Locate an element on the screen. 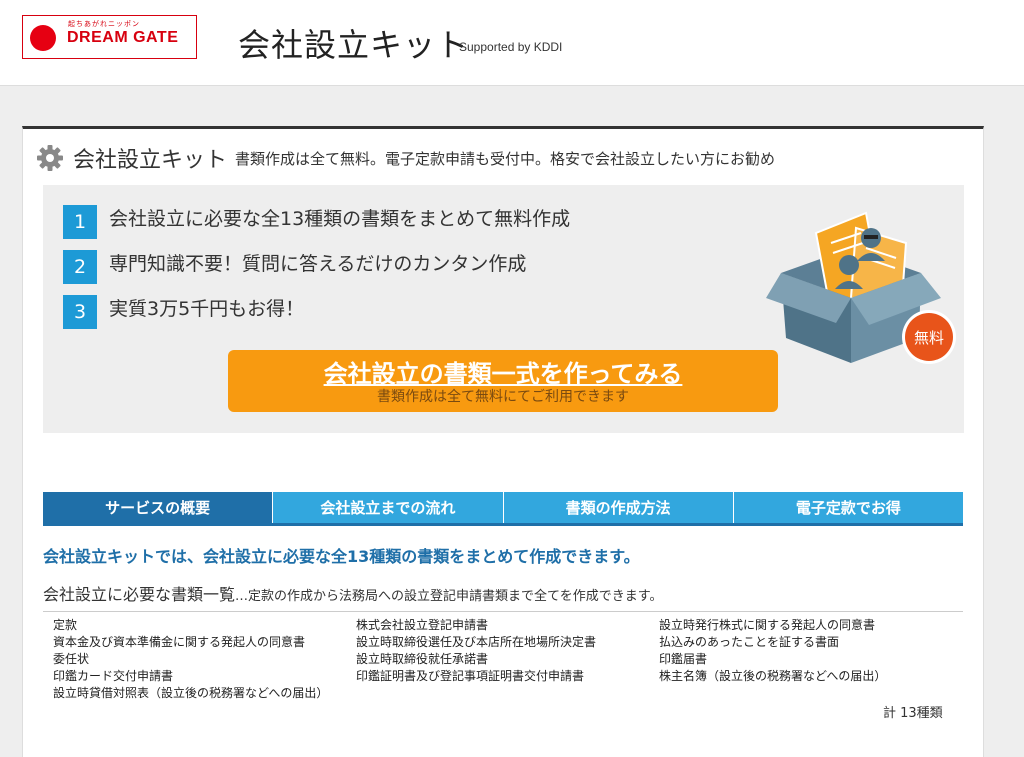  cta-sublabel: 書類作成は全て無料にてご利用できます is located at coordinates (503, 397).